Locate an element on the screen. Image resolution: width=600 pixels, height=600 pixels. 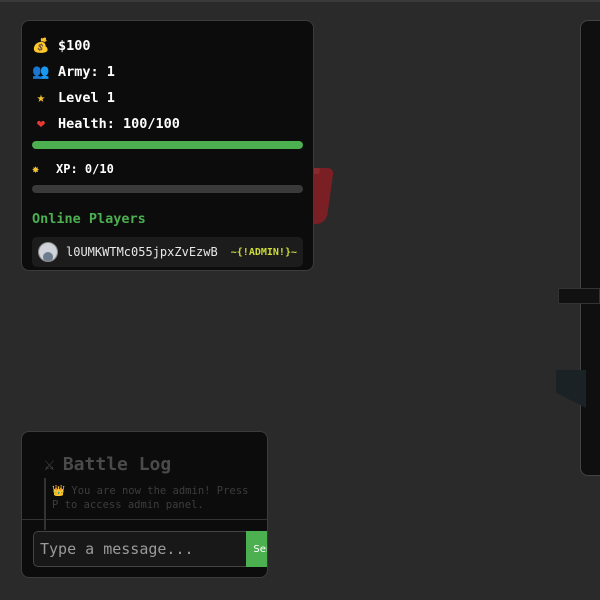
health-bar-fill is located at coordinates (167, 145).